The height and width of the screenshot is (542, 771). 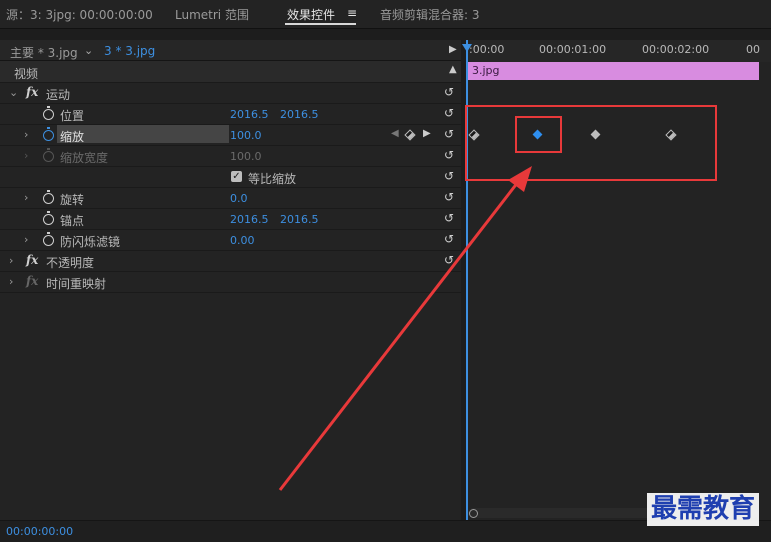 What do you see at coordinates (487, 49) in the screenshot?
I see `ruler-tick-label: :00:00` at bounding box center [487, 49].